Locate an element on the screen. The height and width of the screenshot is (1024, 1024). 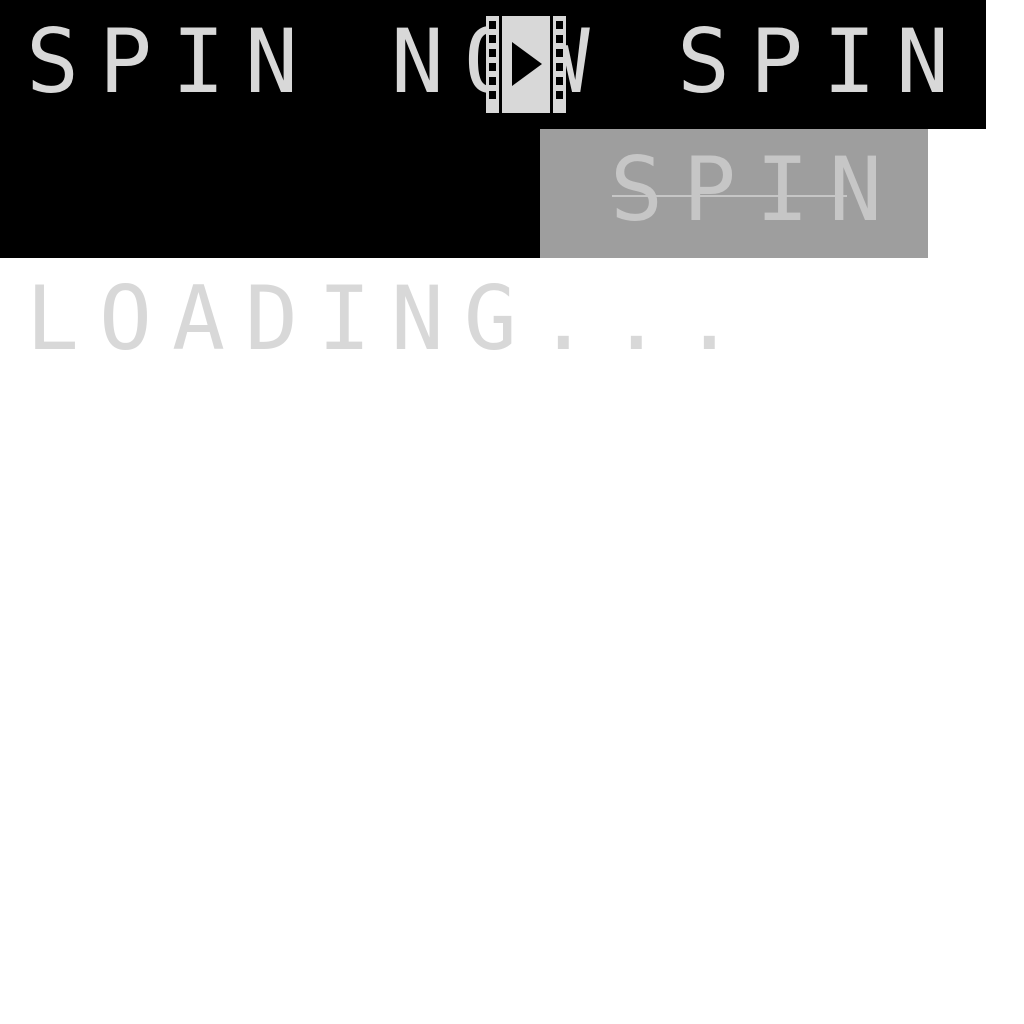
film-play-icon is located at coordinates (526, 64).